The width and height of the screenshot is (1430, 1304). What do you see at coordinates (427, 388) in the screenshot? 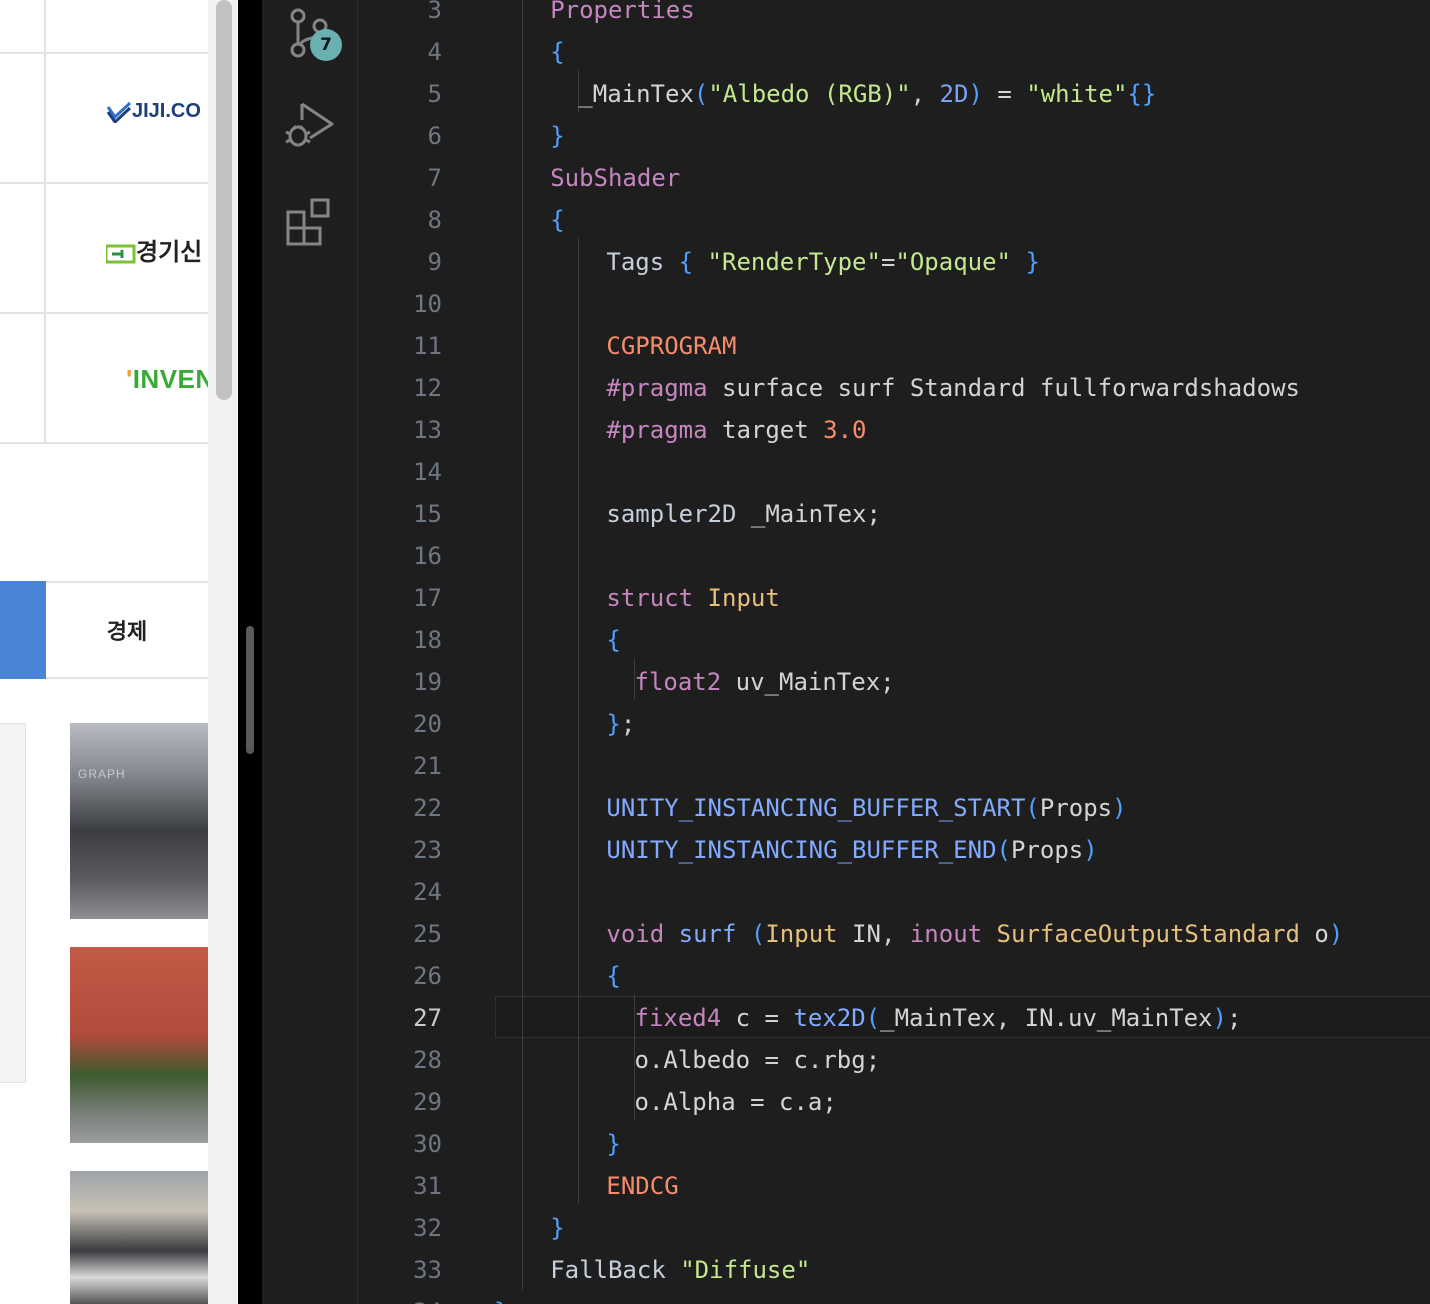
I see `line-number: 12` at bounding box center [427, 388].